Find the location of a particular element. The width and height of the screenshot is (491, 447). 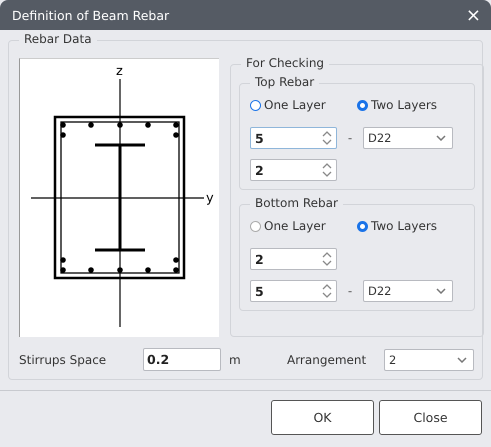

dialog-button: OK is located at coordinates (322, 417).